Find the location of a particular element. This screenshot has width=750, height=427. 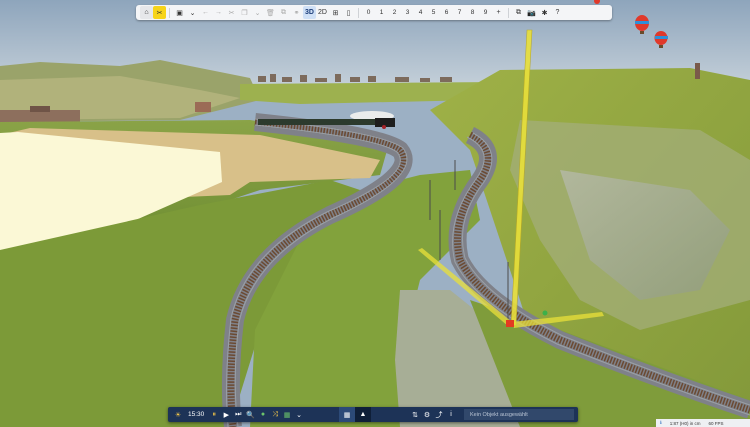

window-button: ⧉ is located at coordinates (518, 12).